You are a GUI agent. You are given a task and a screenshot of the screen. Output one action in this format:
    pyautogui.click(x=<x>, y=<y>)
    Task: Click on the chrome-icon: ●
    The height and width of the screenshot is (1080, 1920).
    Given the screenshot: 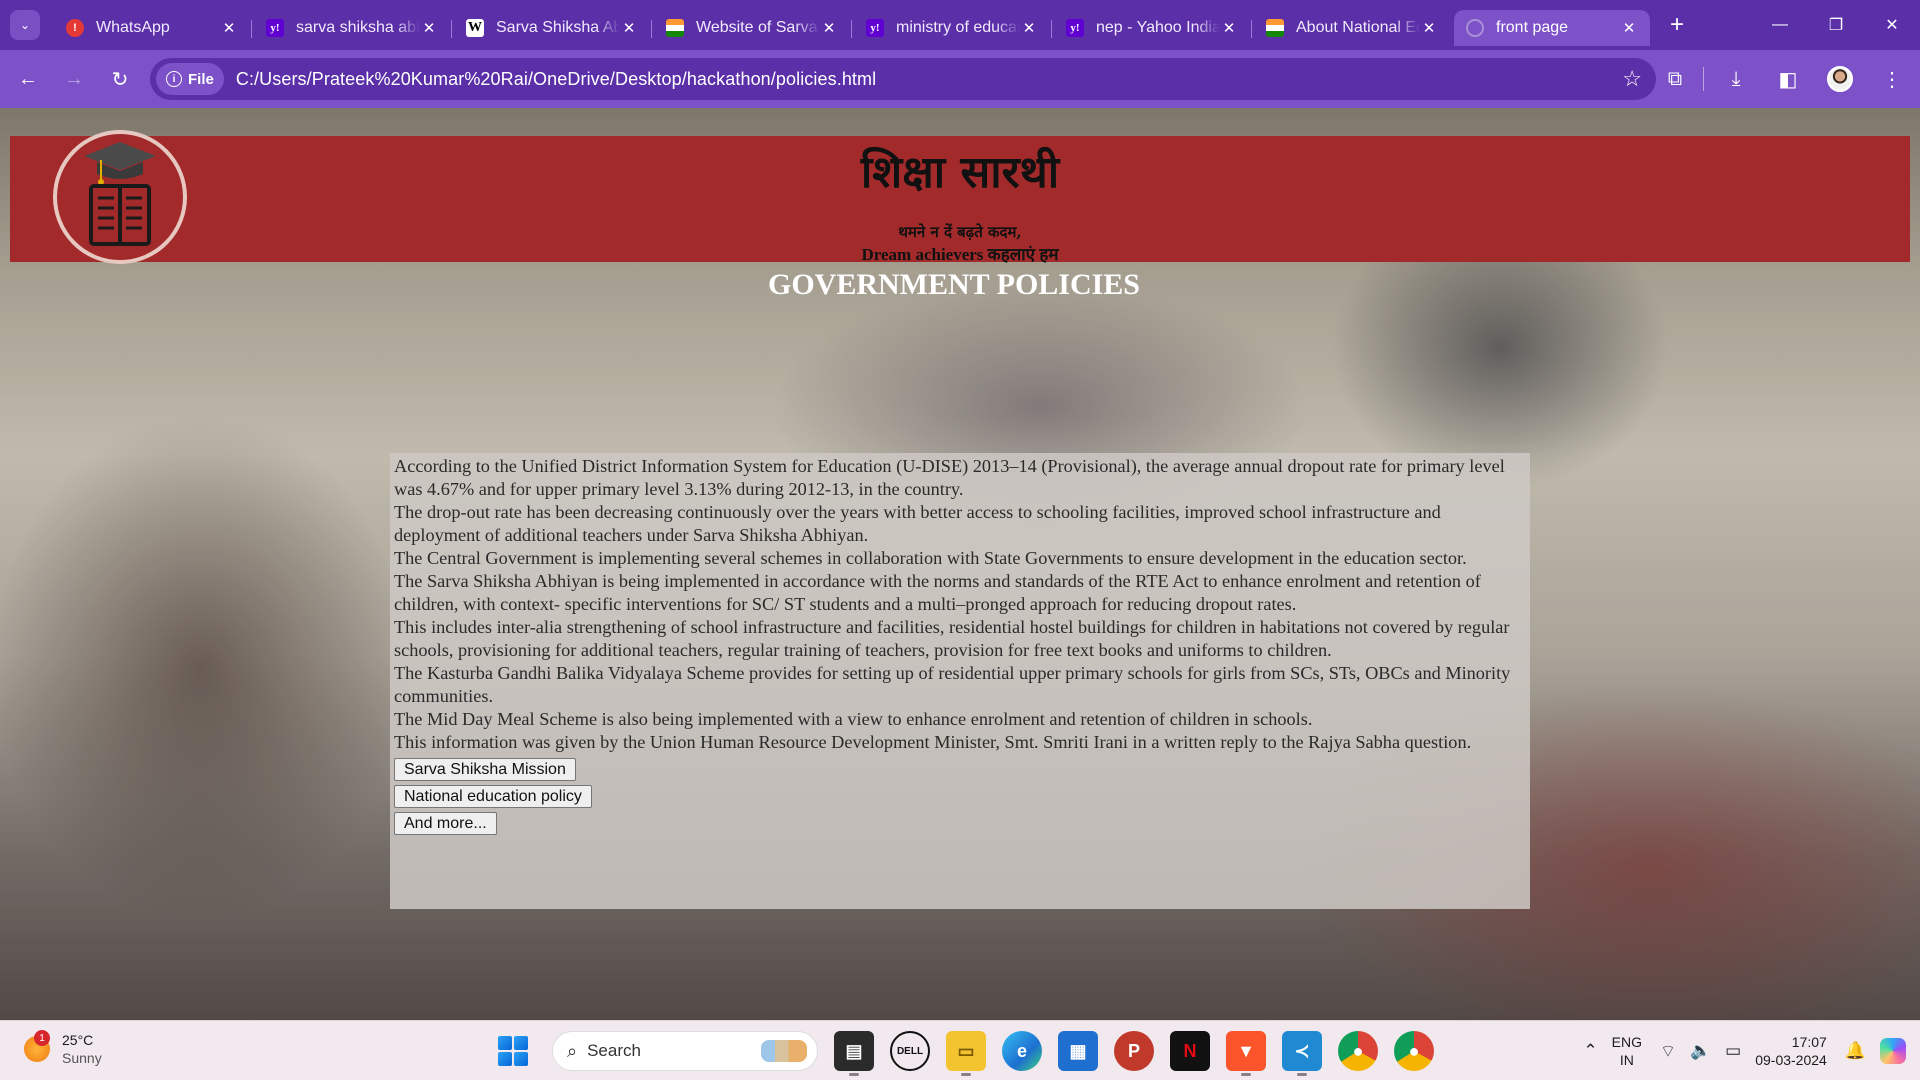 What is the action you would take?
    pyautogui.click(x=1358, y=1051)
    